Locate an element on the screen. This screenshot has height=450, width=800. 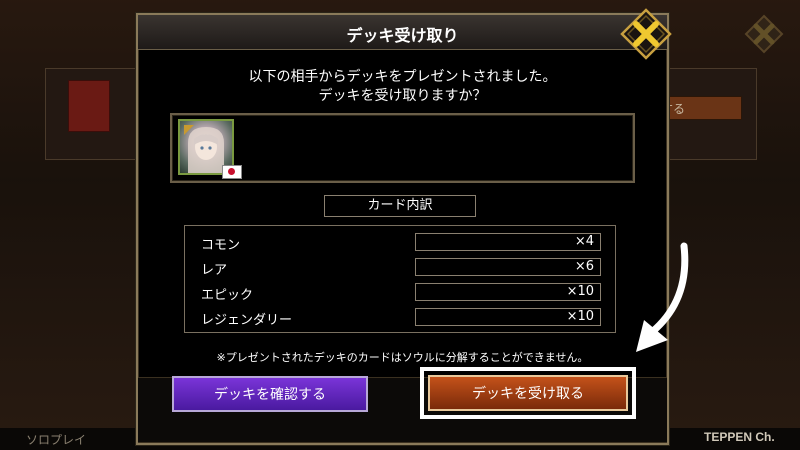
card-breakdown-label: カード内訳 is located at coordinates (400, 206).